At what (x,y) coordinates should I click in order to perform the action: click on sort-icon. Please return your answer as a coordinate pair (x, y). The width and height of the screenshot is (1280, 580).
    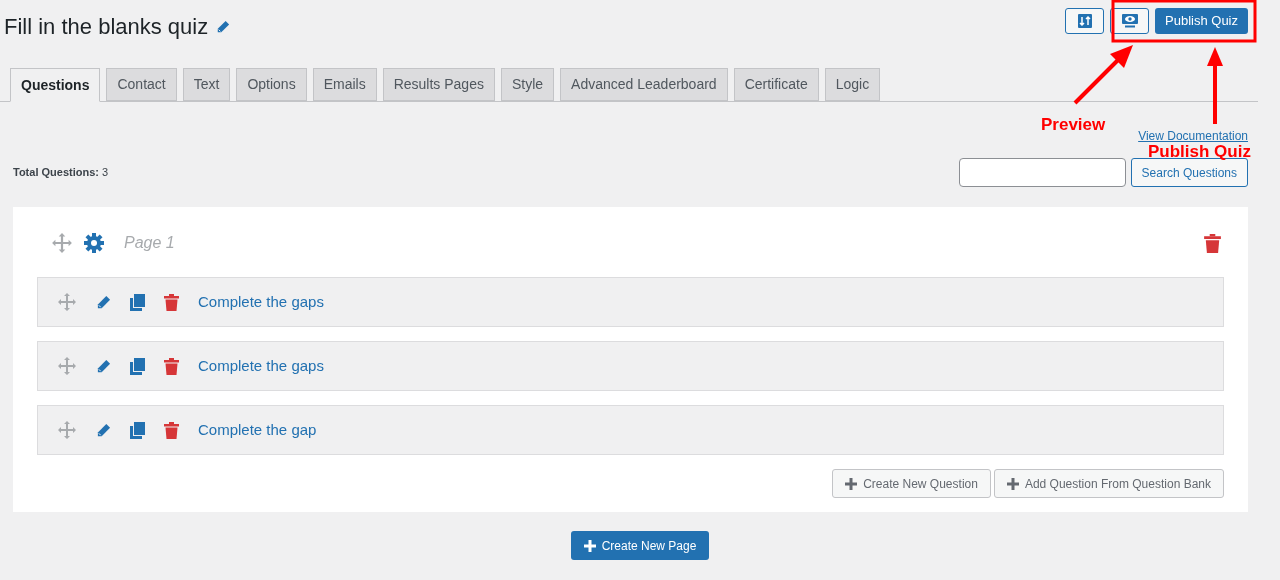
    Looking at the image, I should click on (1084, 21).